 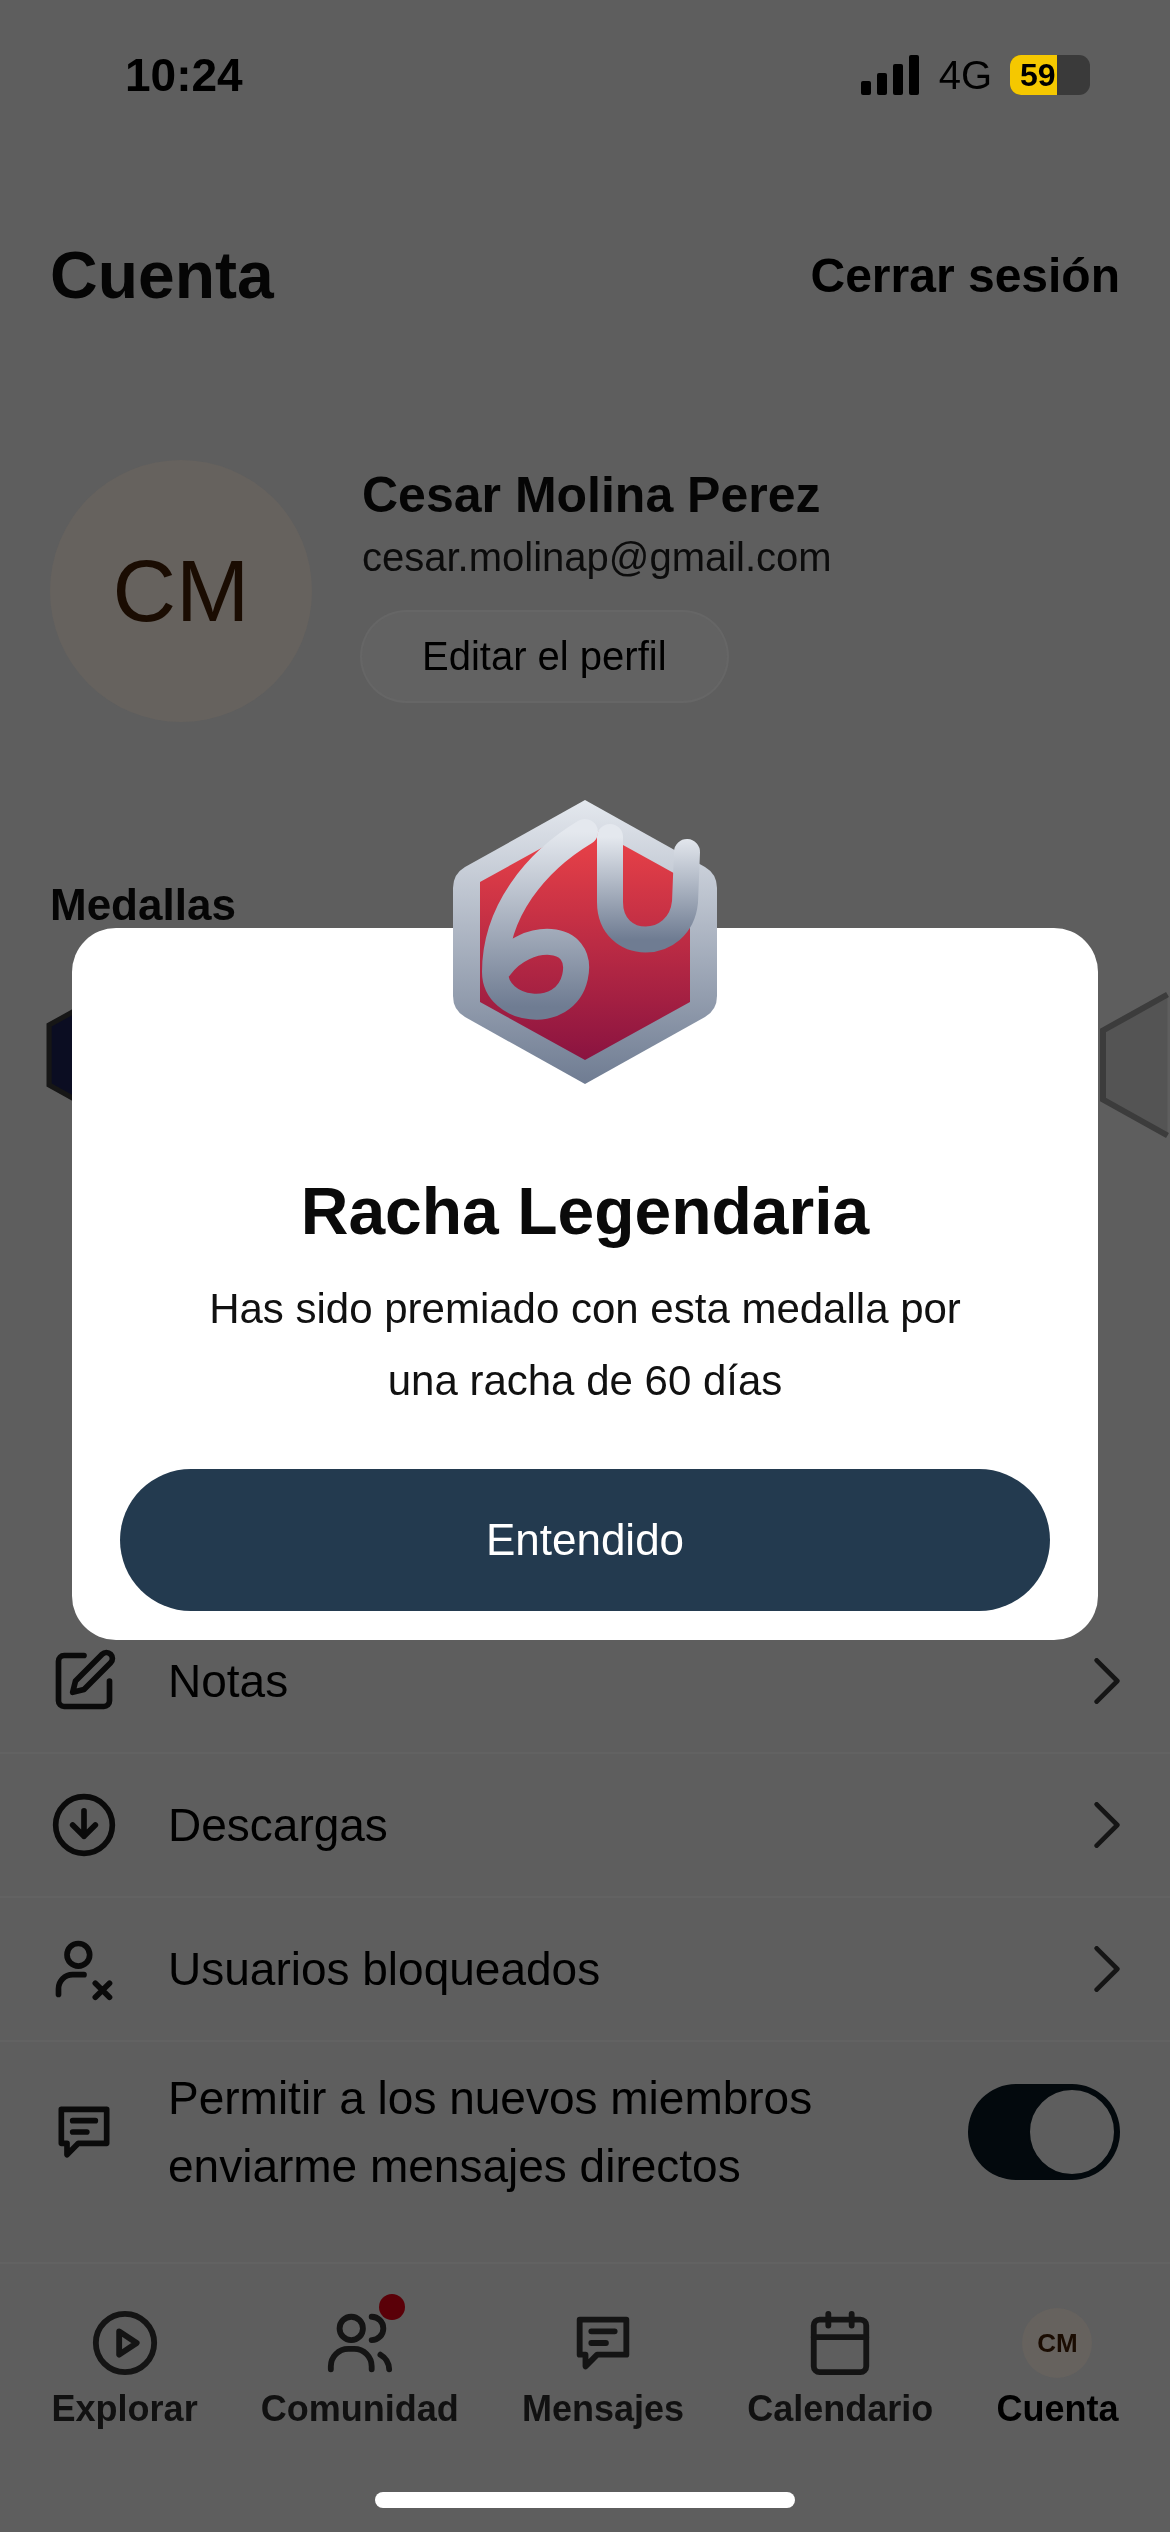 What do you see at coordinates (585, 1211) in the screenshot?
I see `modal-title: Racha Legendaria` at bounding box center [585, 1211].